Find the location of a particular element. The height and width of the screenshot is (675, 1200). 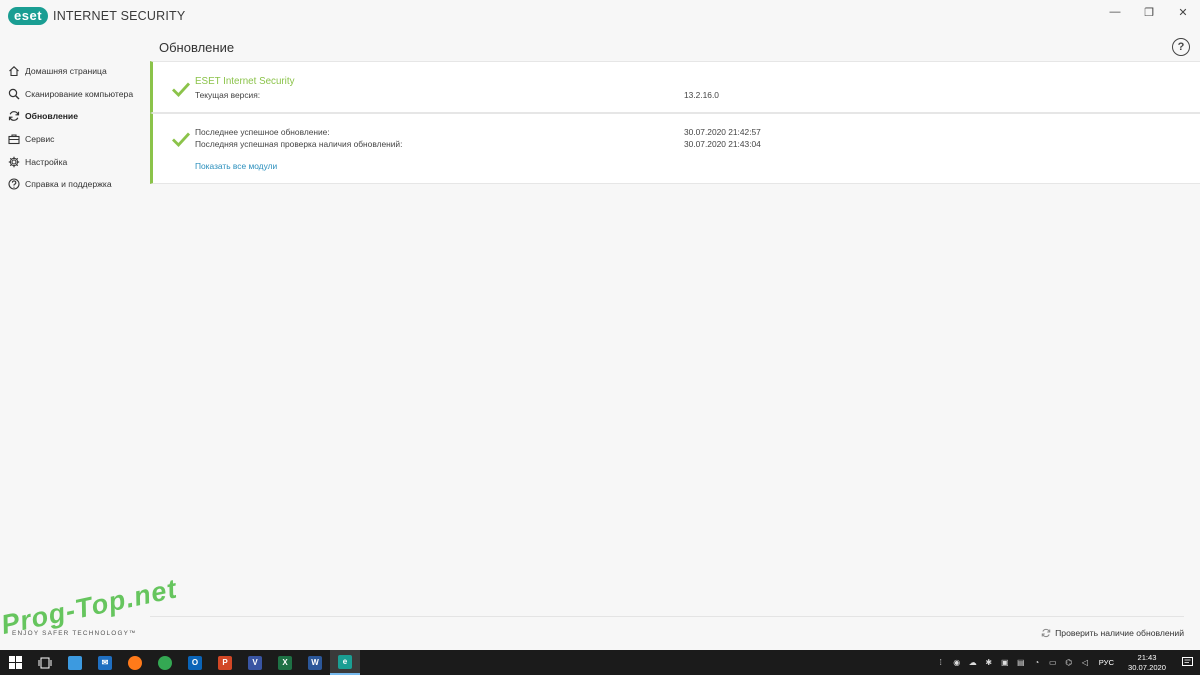

system-tray: ⁞ ◉ ☁ ✱ ▣ ▤ ◔ ▭ ⌬ ◁ РУС 21:43 30.07.2020 is located at coordinates (1066, 662).